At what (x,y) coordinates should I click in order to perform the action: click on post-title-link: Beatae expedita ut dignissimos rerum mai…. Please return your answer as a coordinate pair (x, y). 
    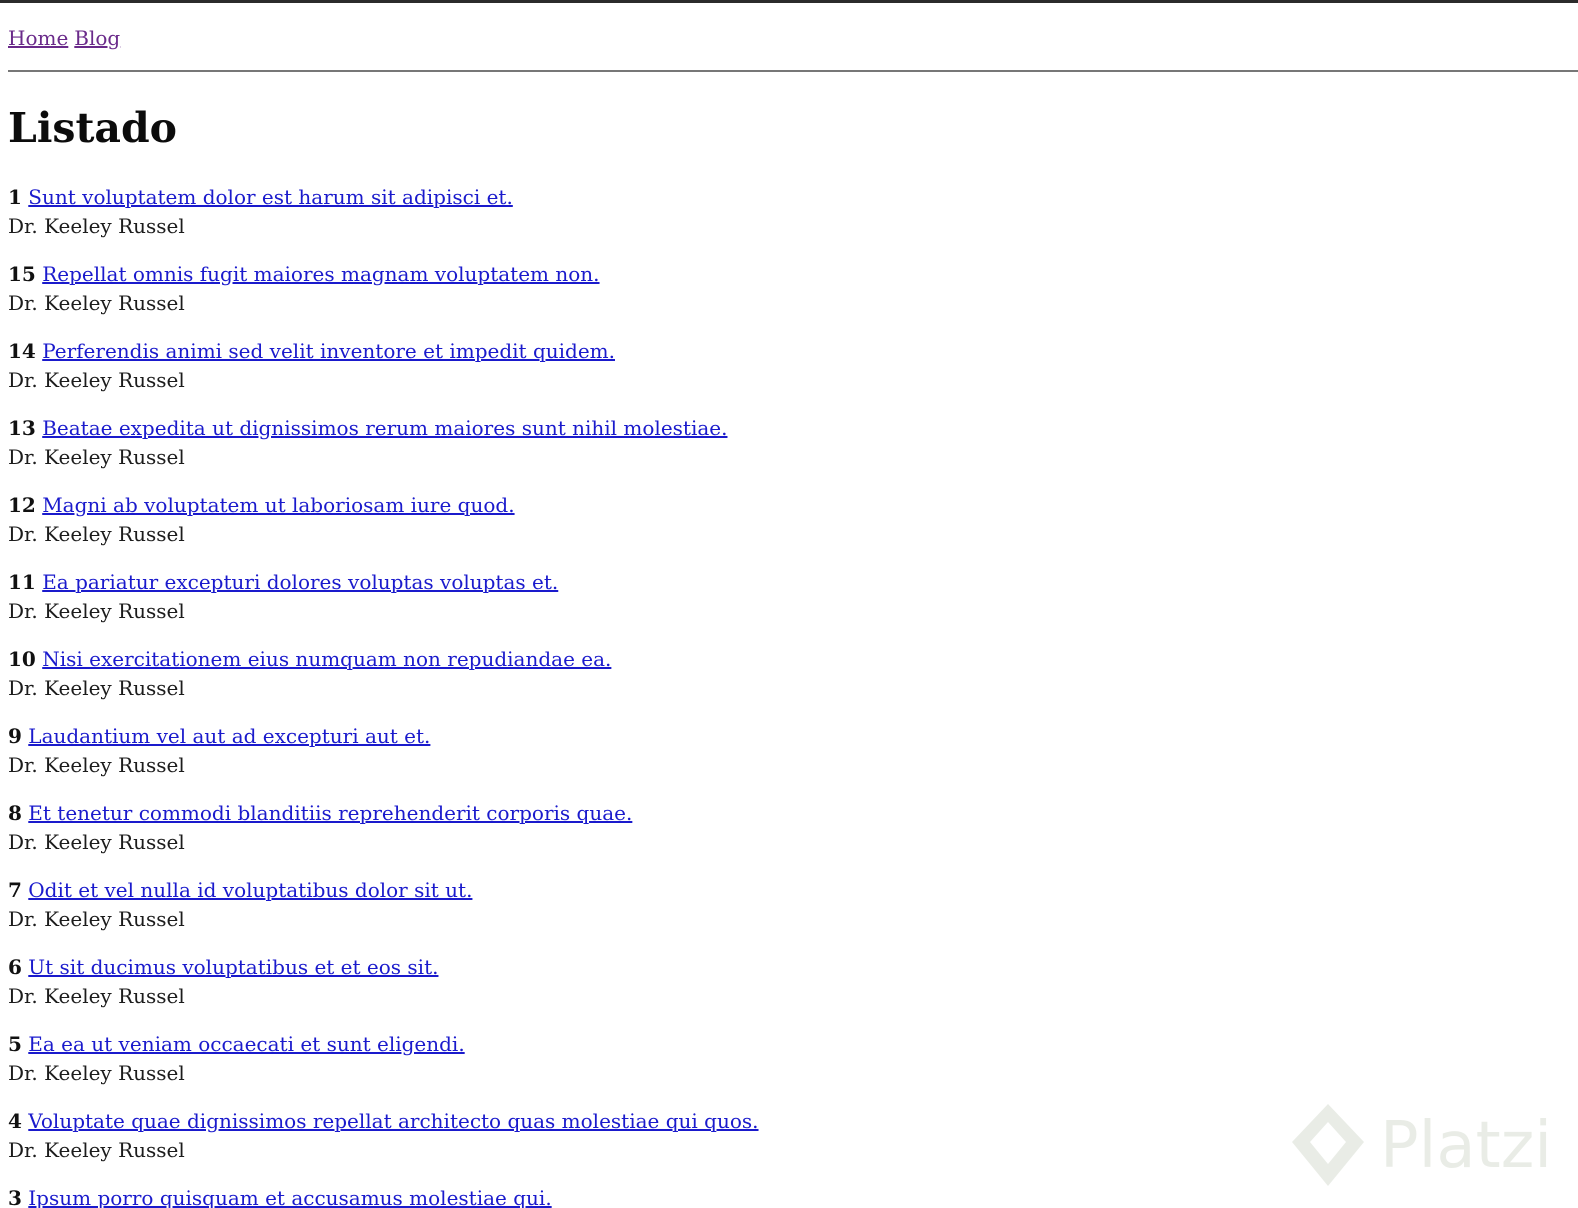
    Looking at the image, I should click on (384, 428).